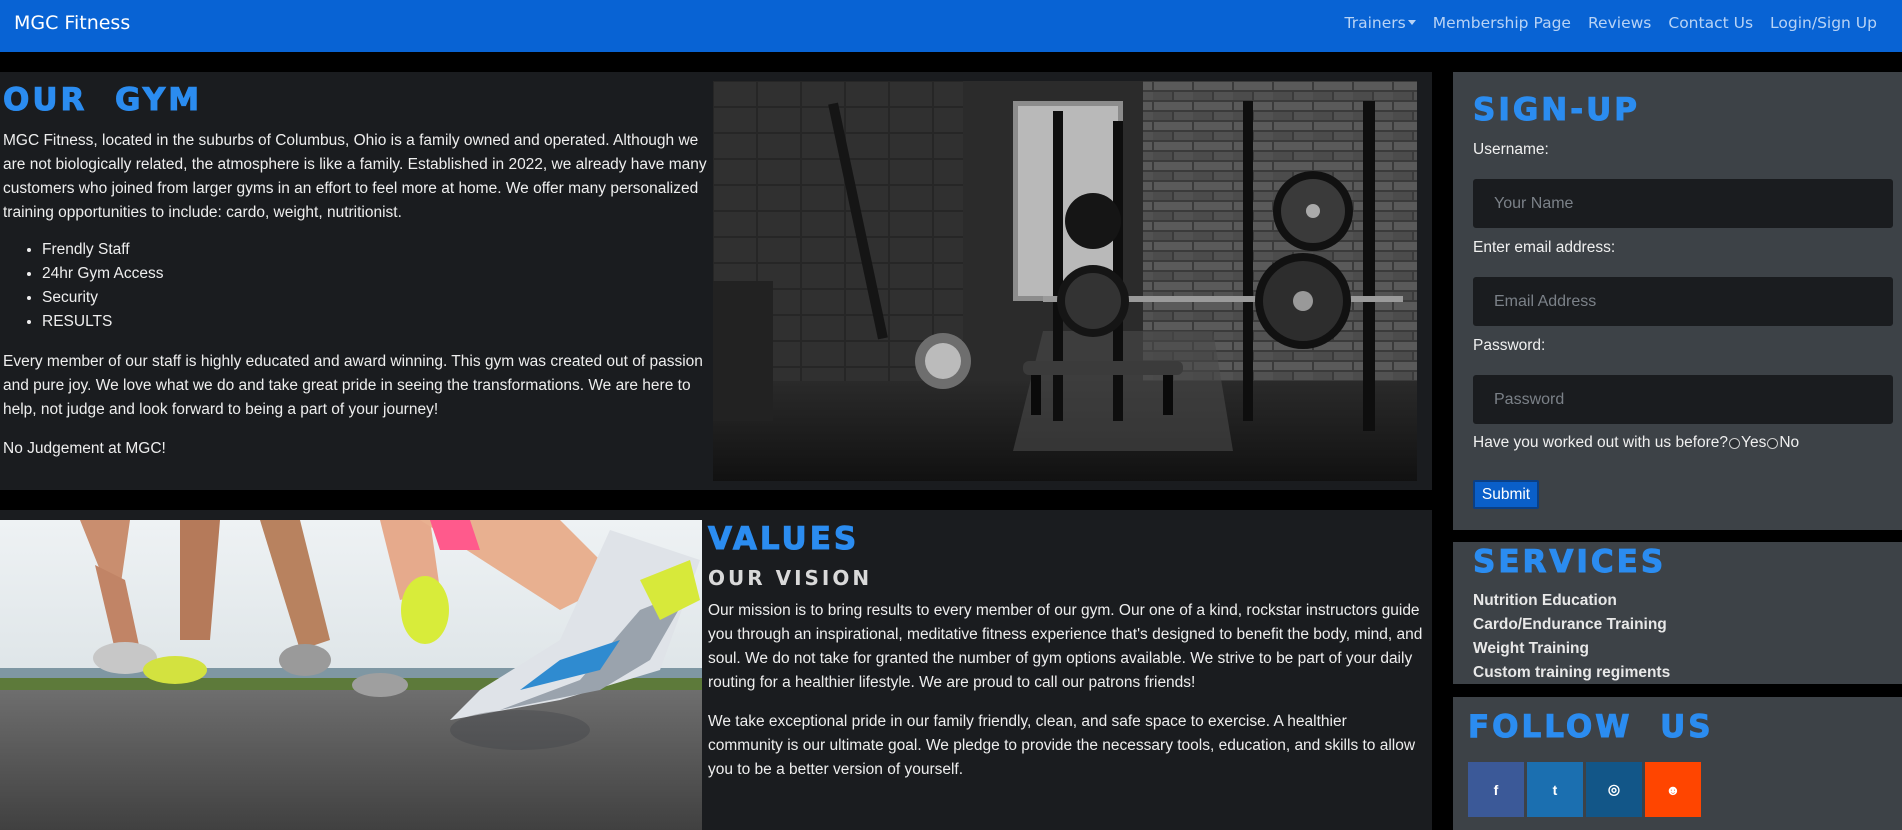  I want to click on runners-photo, so click(351, 675).